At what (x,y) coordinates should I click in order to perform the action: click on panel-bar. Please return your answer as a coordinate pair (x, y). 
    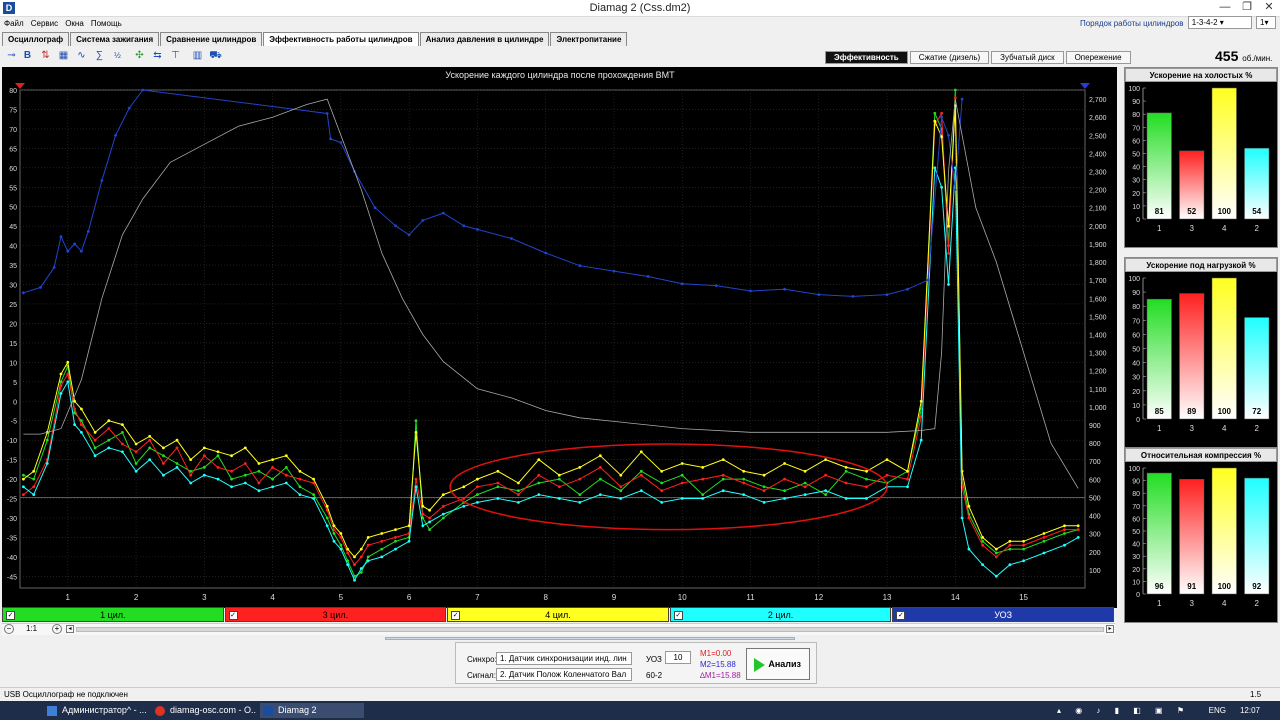
    Looking at the image, I should click on (1159, 166).